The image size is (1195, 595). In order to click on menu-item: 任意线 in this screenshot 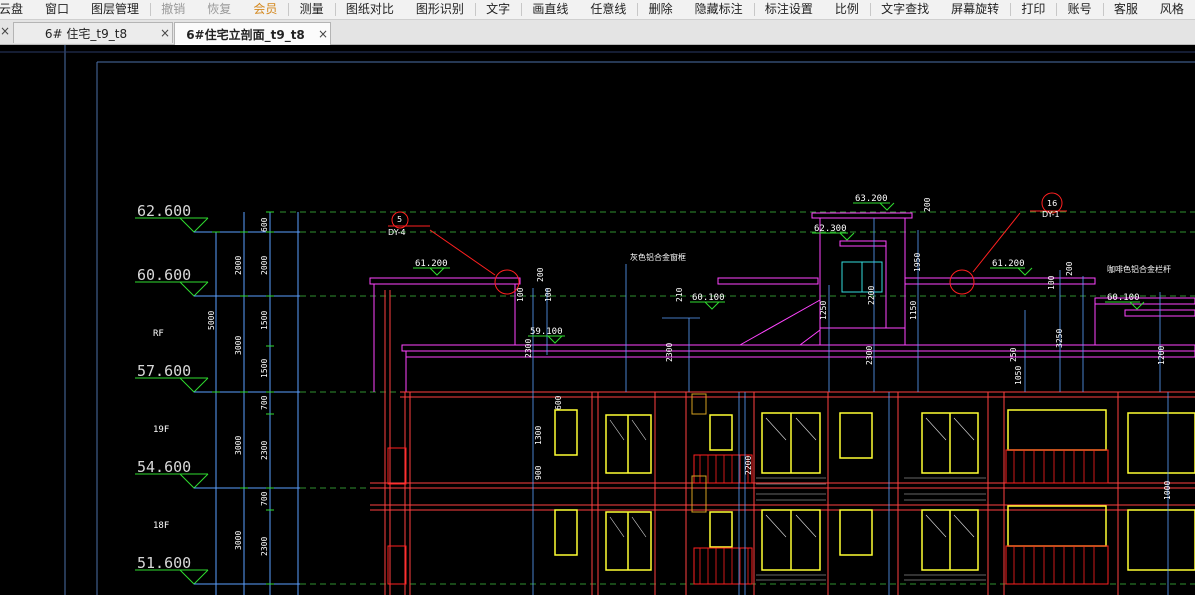, I will do `click(608, 9)`.